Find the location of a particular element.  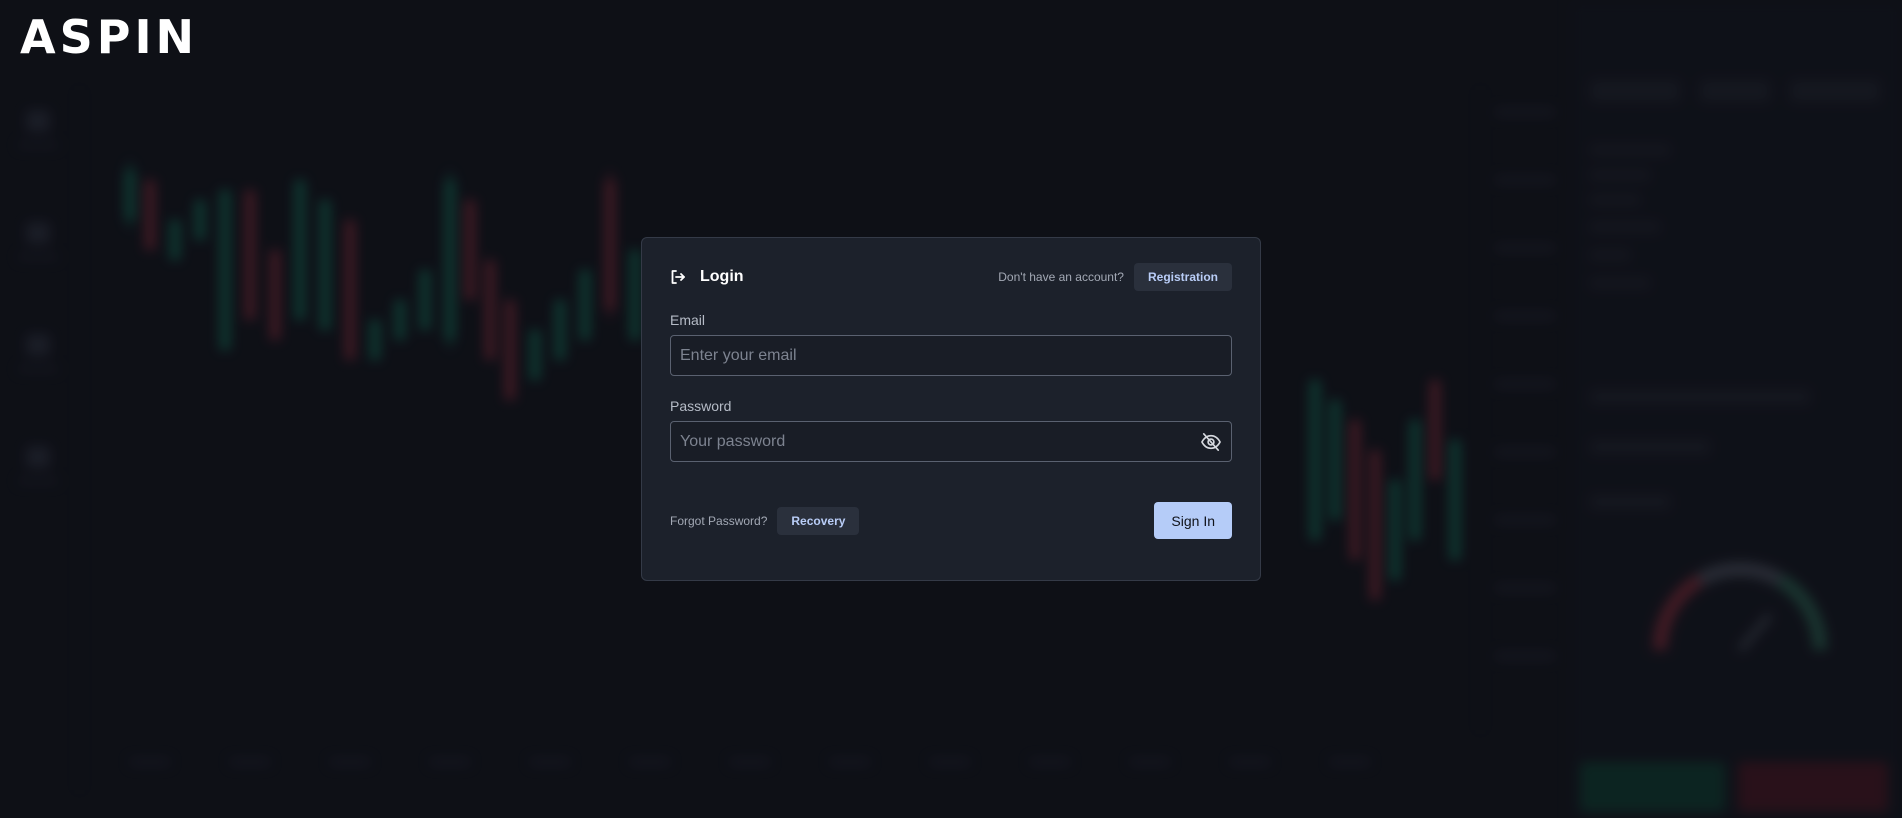

password-field-wrapper is located at coordinates (951, 441).